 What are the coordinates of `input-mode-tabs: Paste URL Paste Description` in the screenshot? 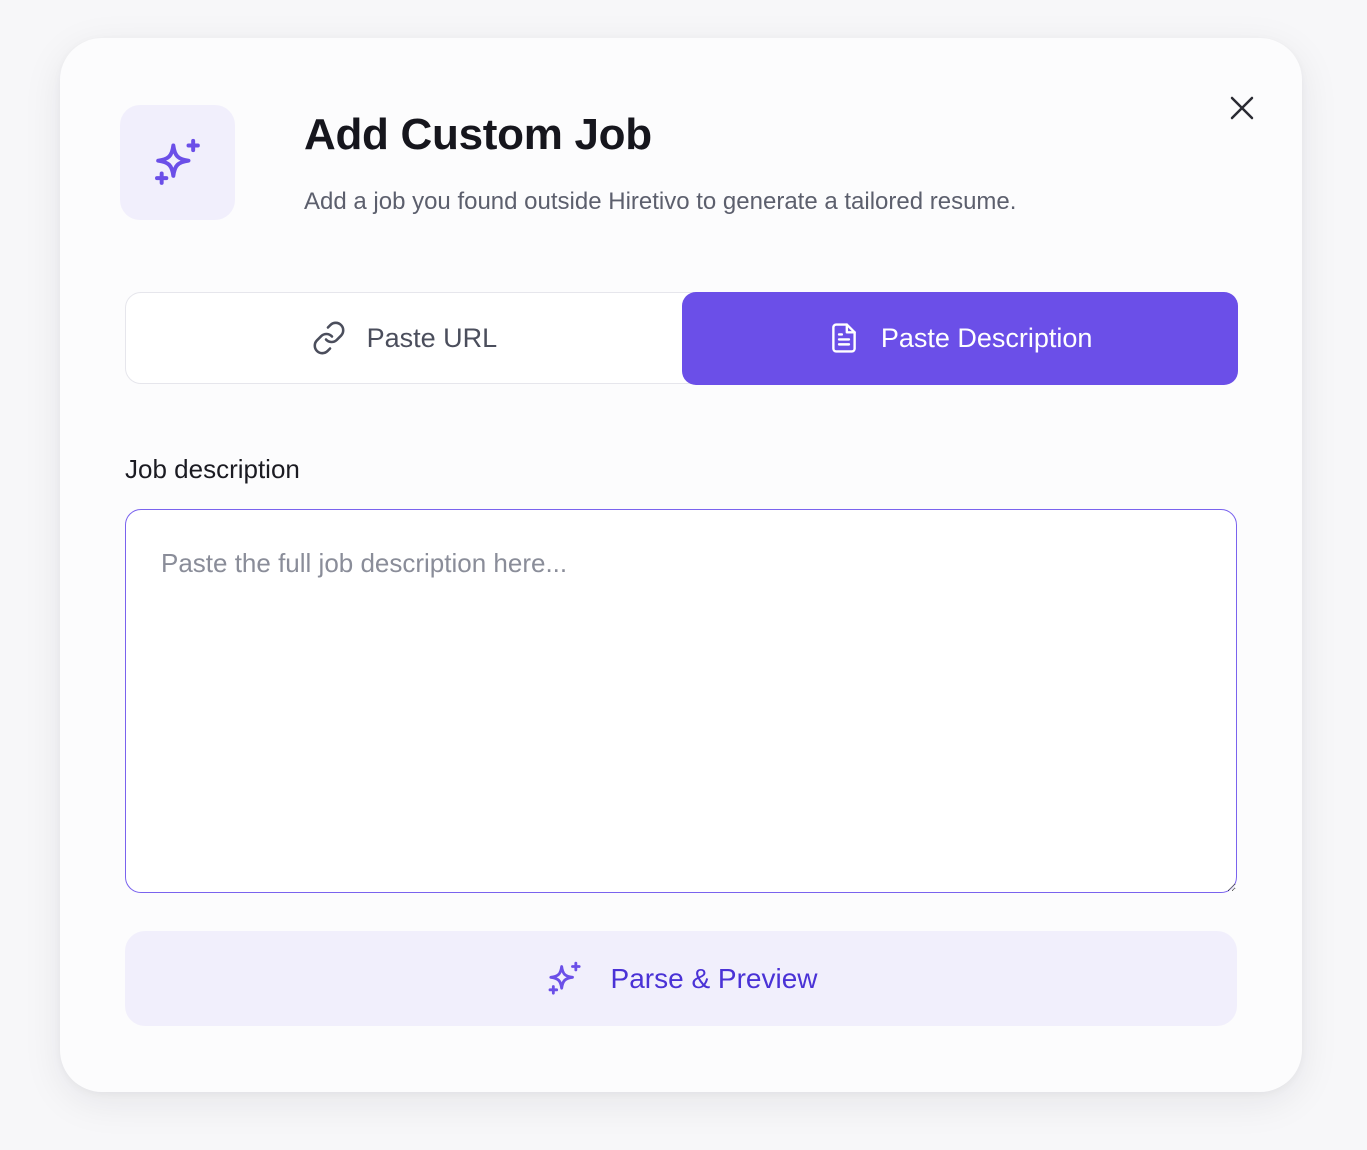 It's located at (681, 338).